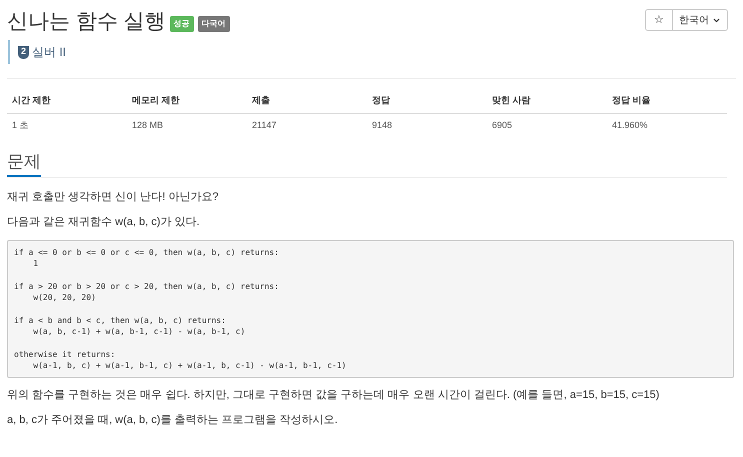  Describe the element at coordinates (547, 125) in the screenshot. I see `table-cell: 6905` at that location.